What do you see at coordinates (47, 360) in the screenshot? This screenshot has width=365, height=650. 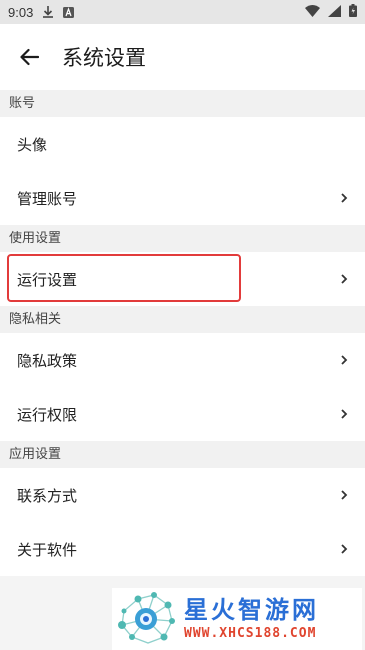 I see `row-label: 隐私政策` at bounding box center [47, 360].